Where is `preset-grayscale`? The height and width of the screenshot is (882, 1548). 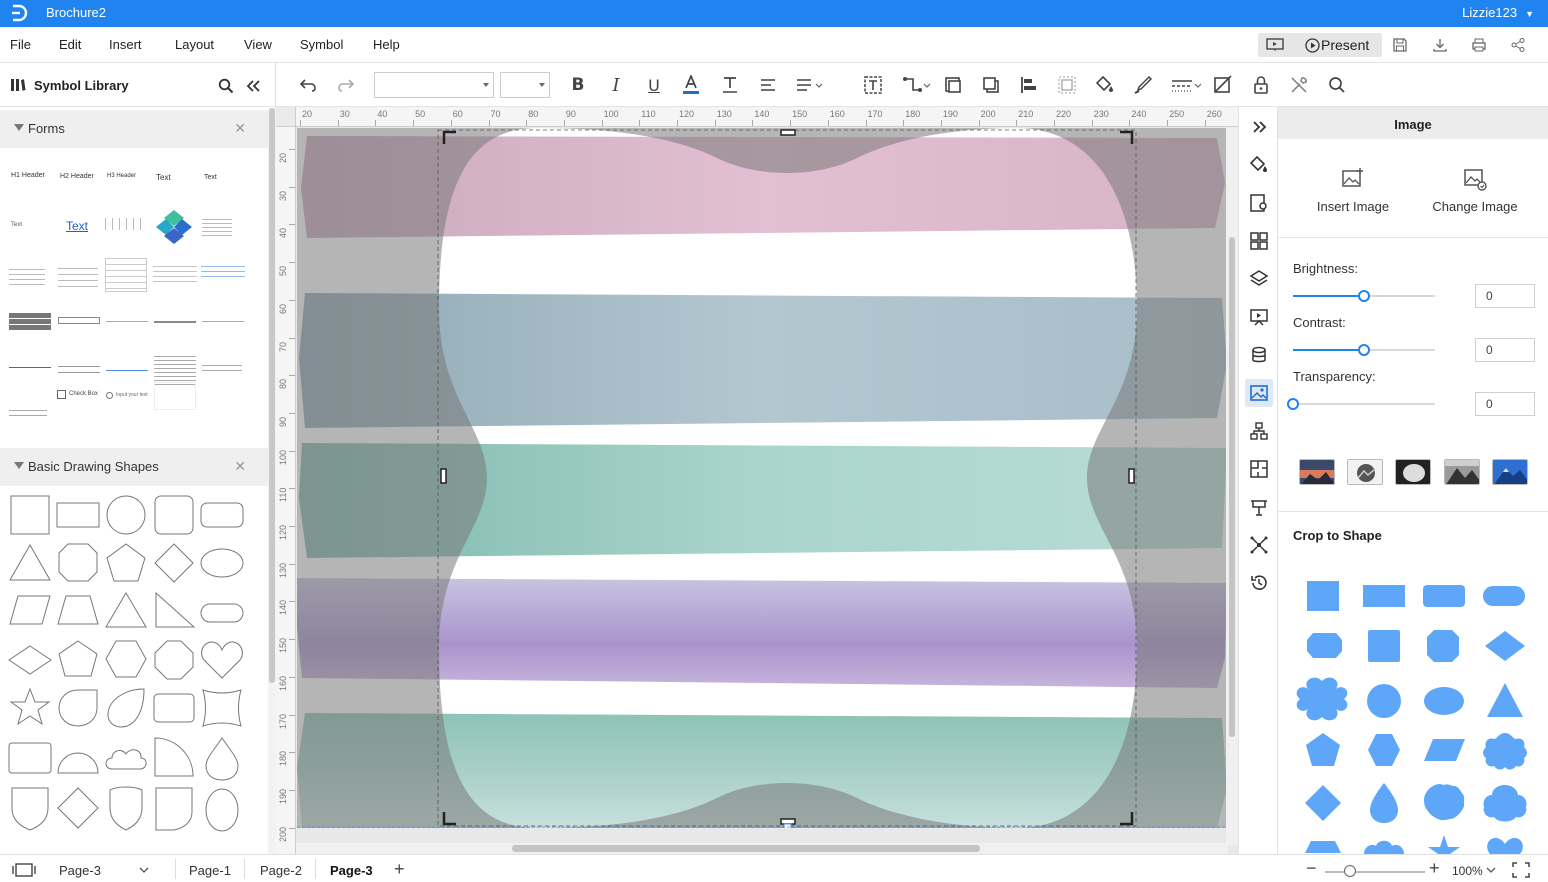 preset-grayscale is located at coordinates (1365, 472).